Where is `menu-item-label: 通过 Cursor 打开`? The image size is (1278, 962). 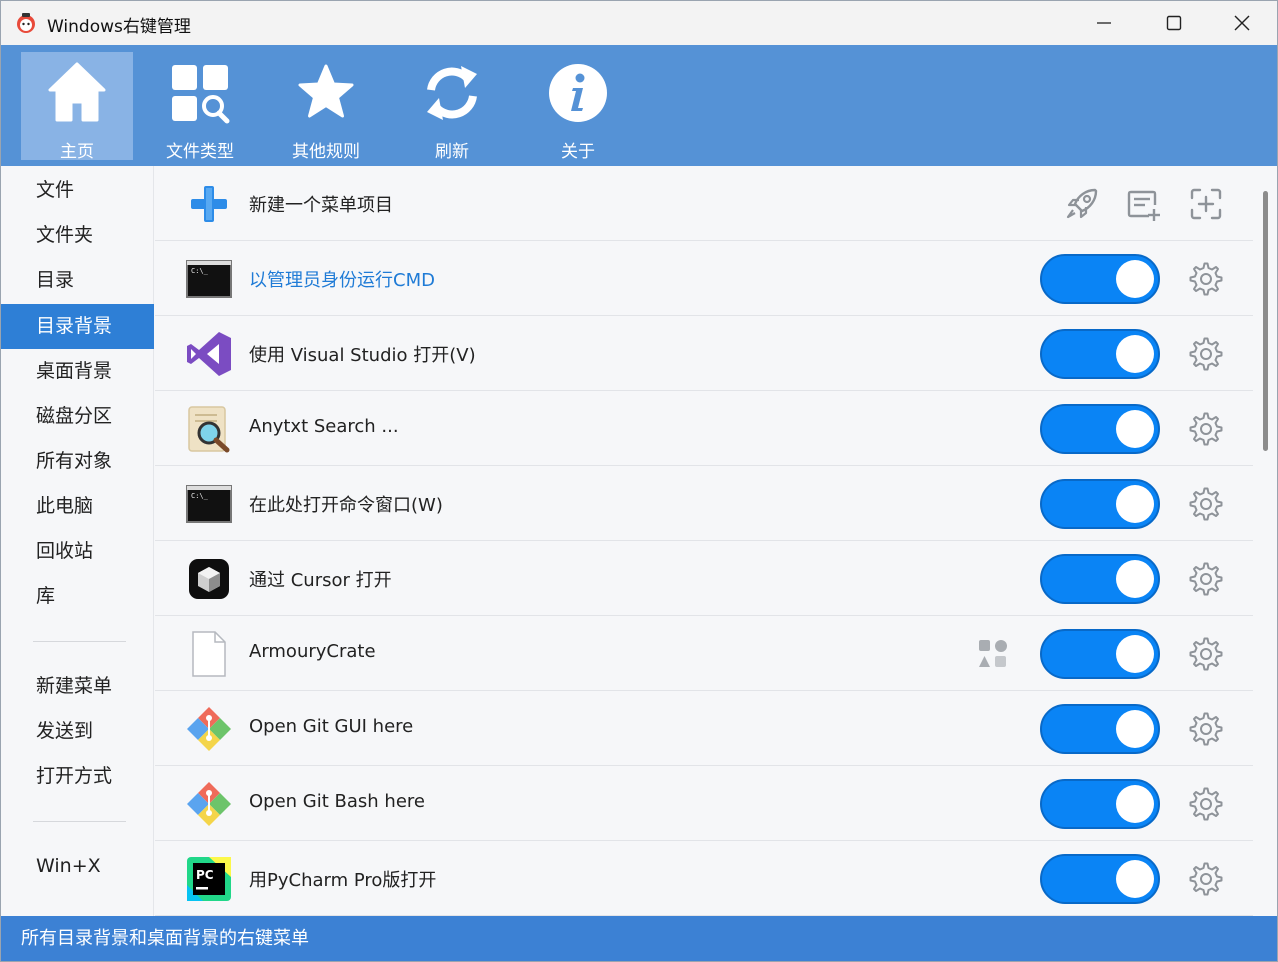
menu-item-label: 通过 Cursor 打开 is located at coordinates (320, 580).